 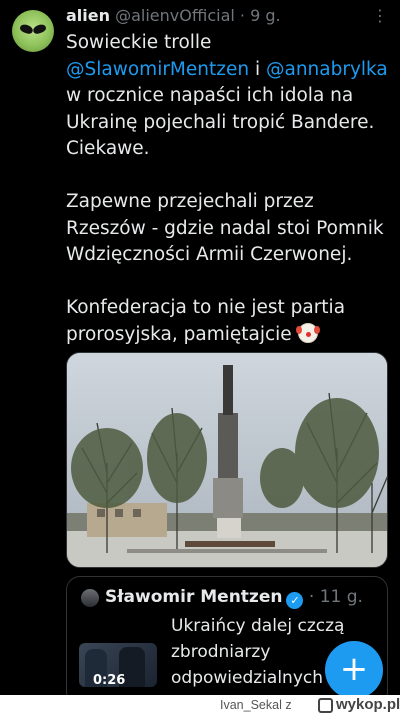 I want to click on tweet-line: Wdzięczności Armii Czerwonej., so click(x=209, y=254).